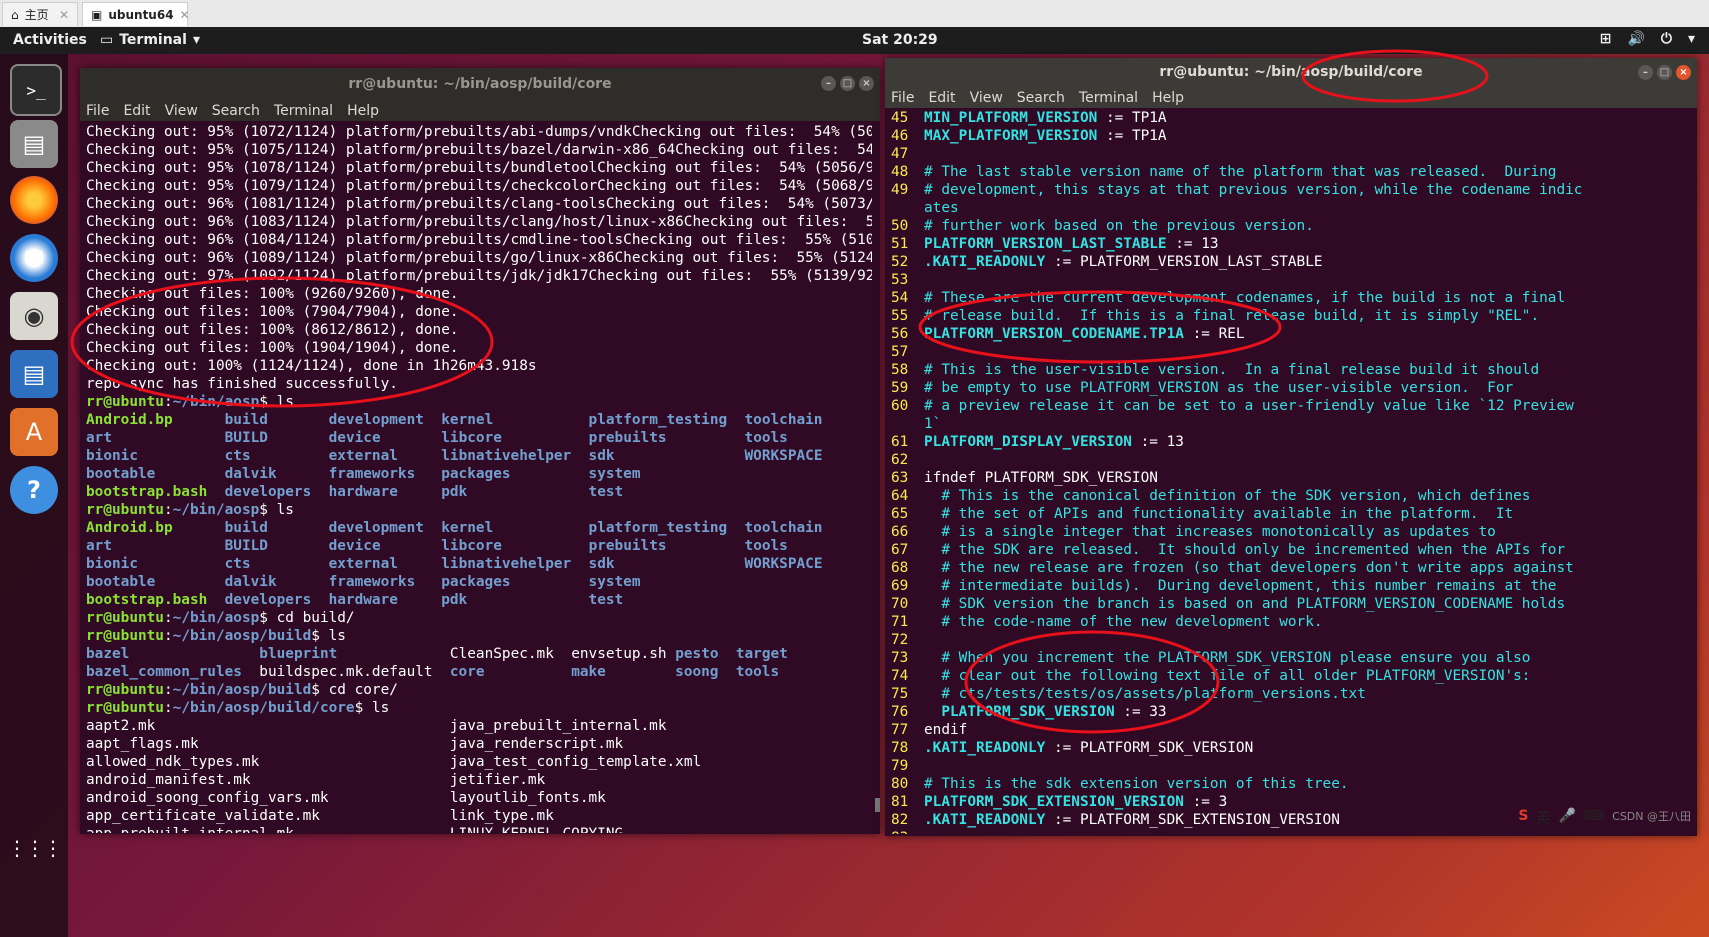 The image size is (1709, 937). Describe the element at coordinates (136, 14) in the screenshot. I see `vm-tab-ubuntu64: ▣ ubuntu64 ✕` at that location.